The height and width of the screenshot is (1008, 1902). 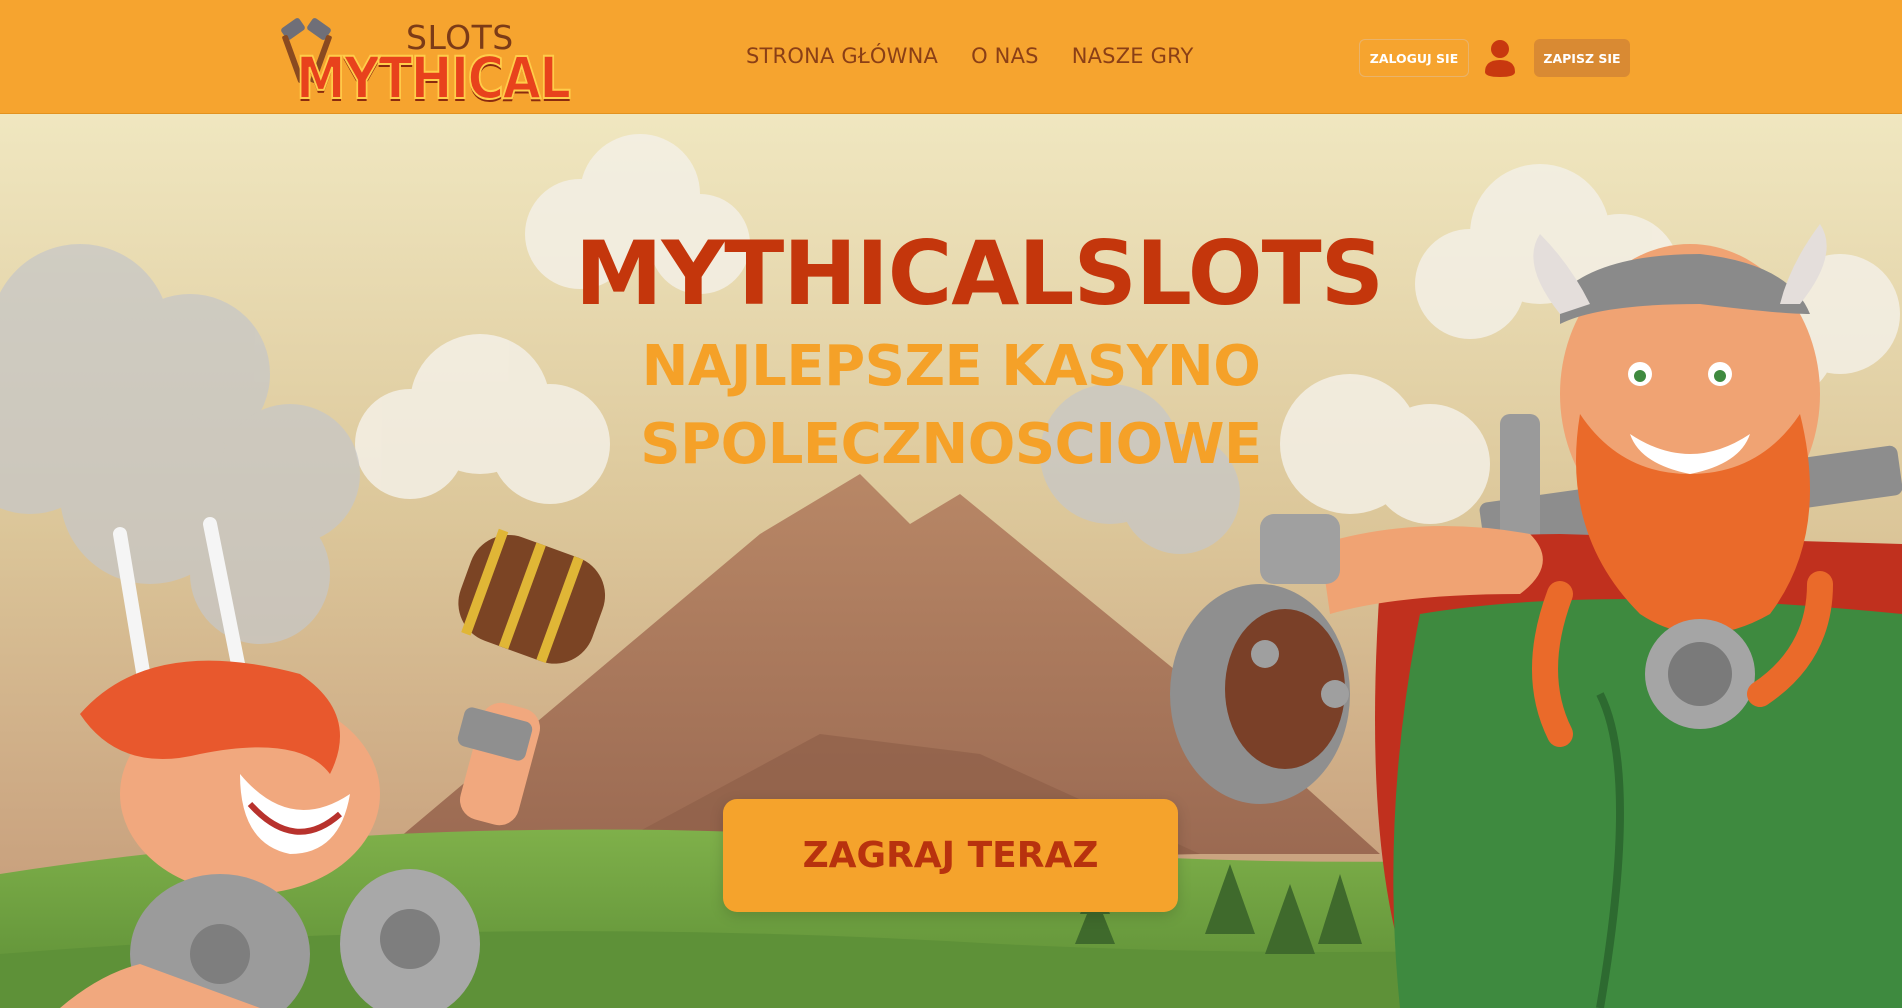 I want to click on logo-wordmark: MYTHICAL, so click(x=433, y=78).